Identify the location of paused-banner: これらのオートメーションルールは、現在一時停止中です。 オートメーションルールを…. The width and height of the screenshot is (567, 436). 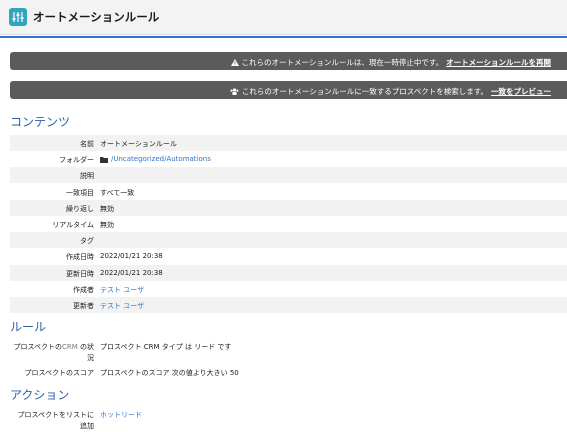
(288, 61).